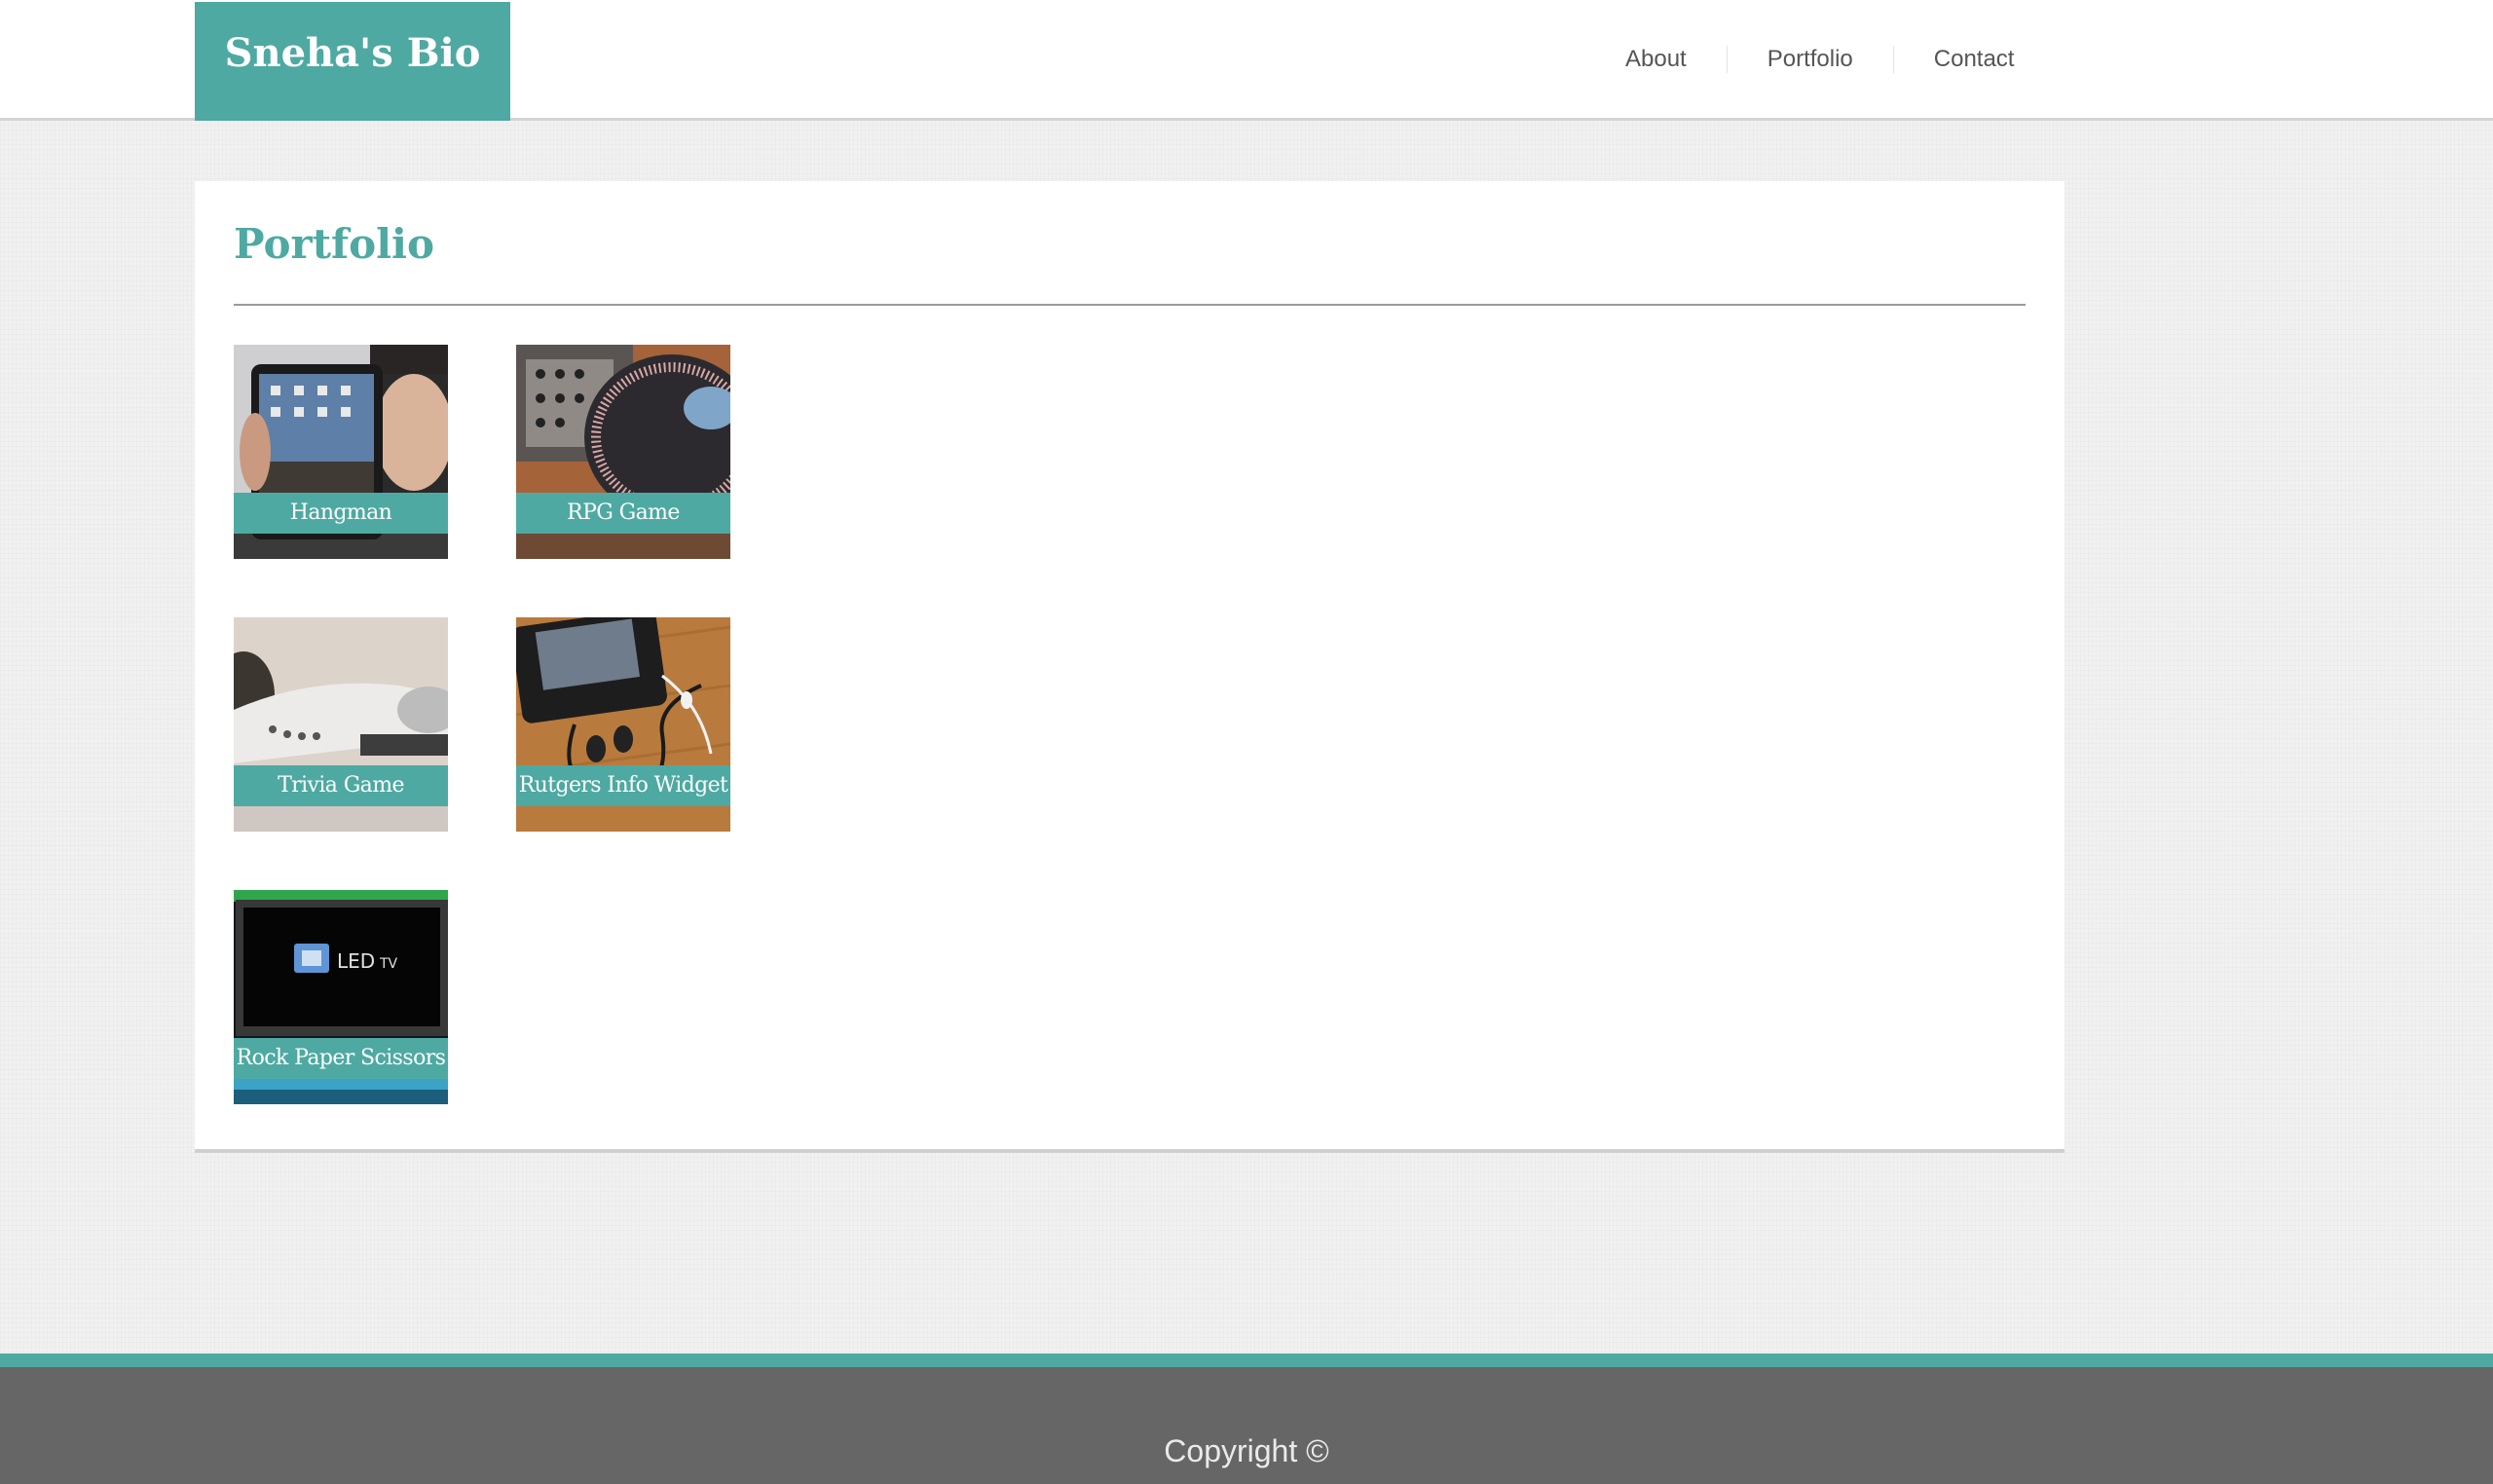 The image size is (2493, 1484). Describe the element at coordinates (341, 513) in the screenshot. I see `project-label: Hangman` at that location.